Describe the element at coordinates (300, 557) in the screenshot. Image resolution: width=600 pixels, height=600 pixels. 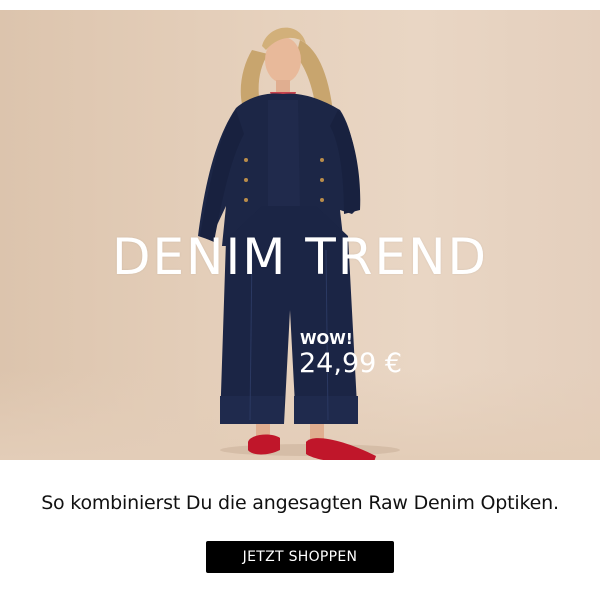
I see `shop-now-button: JETZT SHOPPEN` at that location.